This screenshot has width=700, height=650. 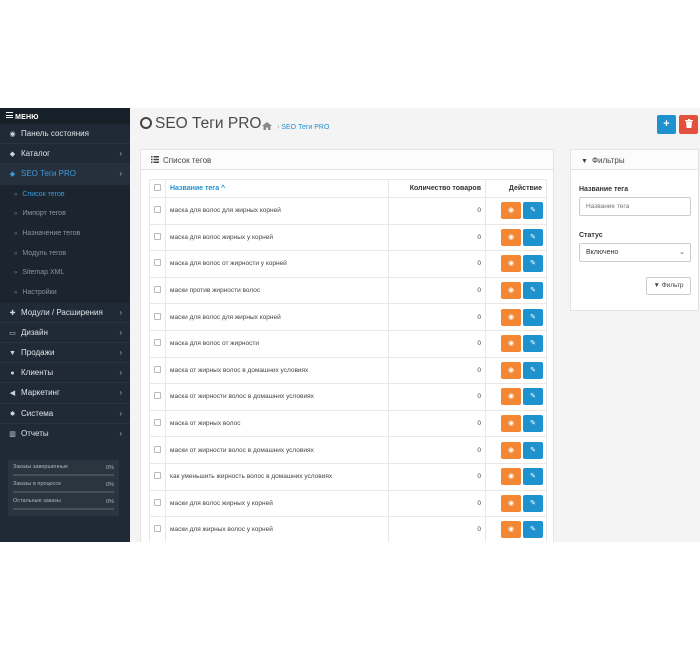 What do you see at coordinates (65, 116) in the screenshot?
I see `menu-header: МЕНЮ` at bounding box center [65, 116].